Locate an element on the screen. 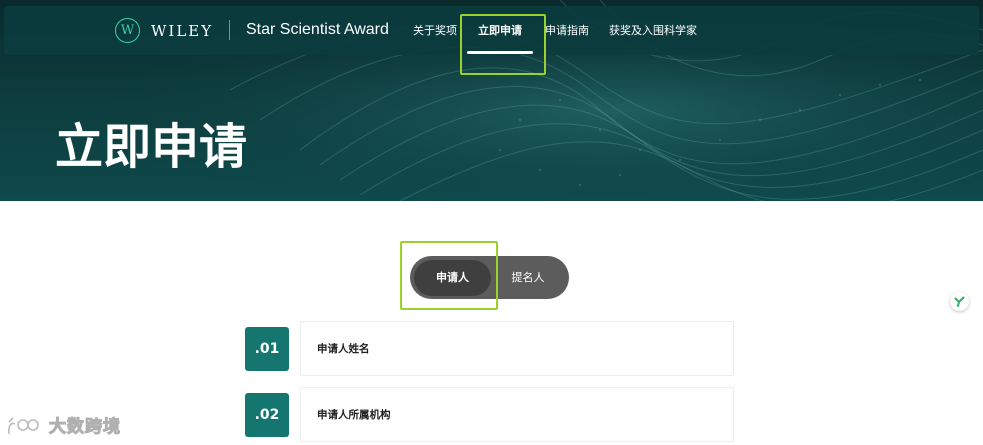 The image size is (983, 445). logo-divider is located at coordinates (229, 30).